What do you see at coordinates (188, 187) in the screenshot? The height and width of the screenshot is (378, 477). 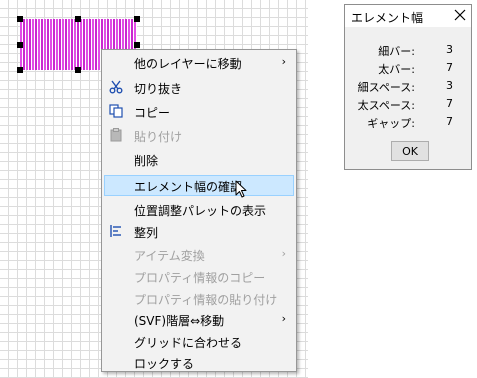 I see `menu-item-label: エレメント幅の確認` at bounding box center [188, 187].